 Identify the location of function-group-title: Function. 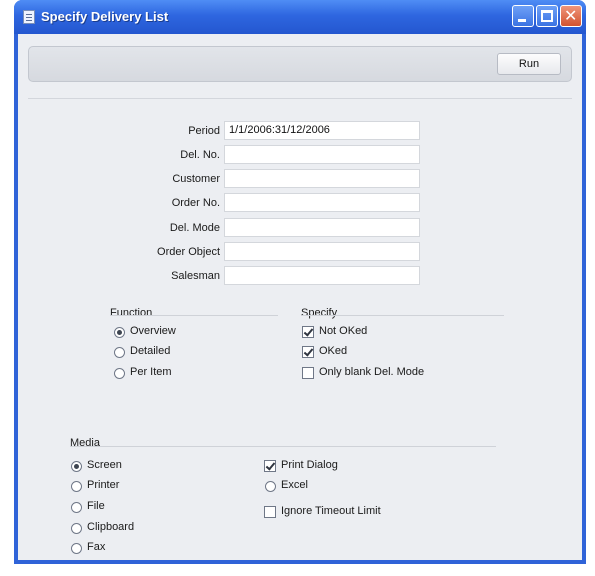
(131, 313).